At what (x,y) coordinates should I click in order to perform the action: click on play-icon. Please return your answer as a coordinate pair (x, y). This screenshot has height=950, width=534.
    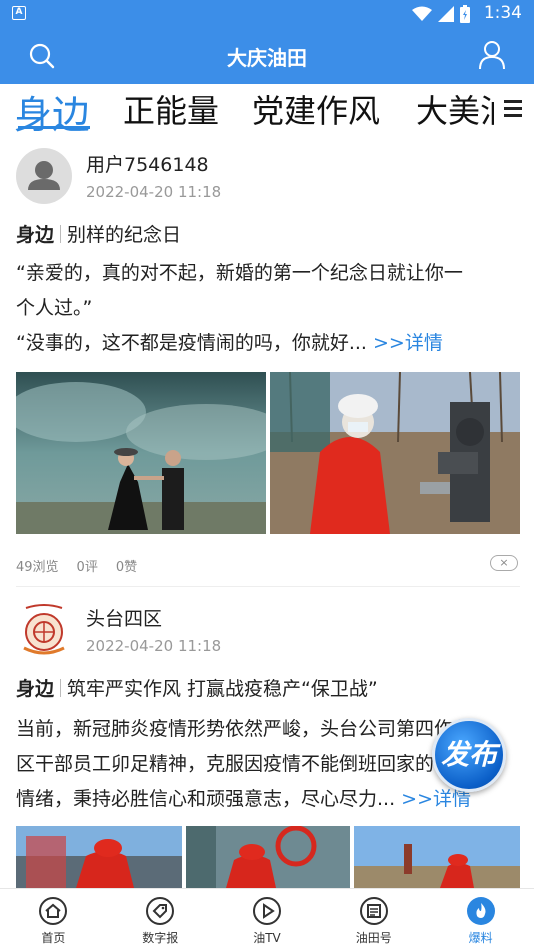
    Looking at the image, I should click on (266, 911).